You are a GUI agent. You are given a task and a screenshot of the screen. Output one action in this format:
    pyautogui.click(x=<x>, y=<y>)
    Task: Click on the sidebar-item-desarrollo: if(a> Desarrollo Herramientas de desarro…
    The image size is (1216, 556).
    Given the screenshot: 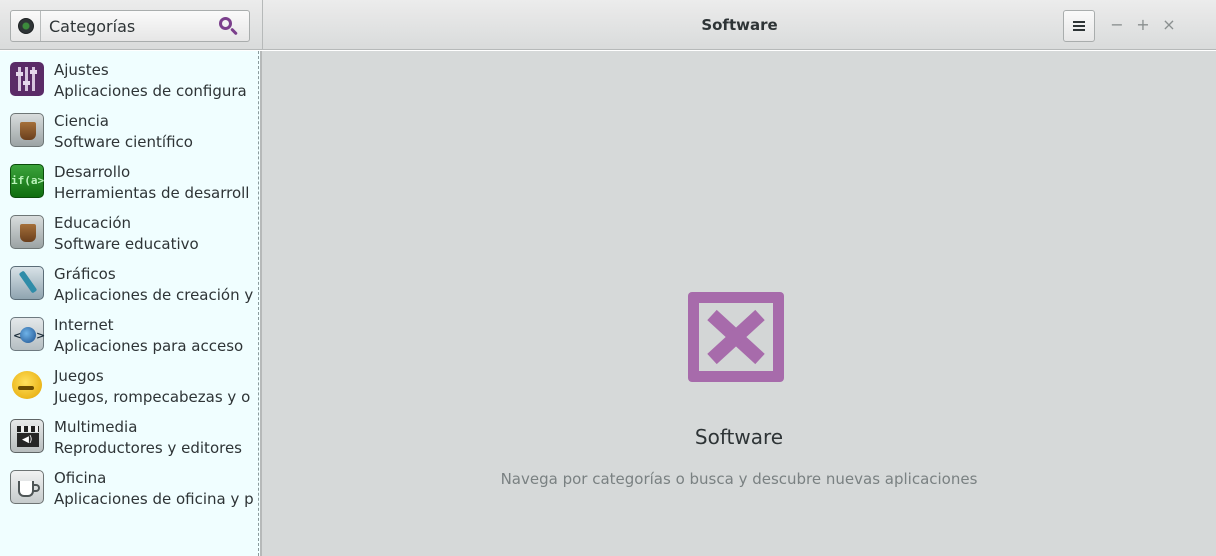 What is the action you would take?
    pyautogui.click(x=129, y=181)
    